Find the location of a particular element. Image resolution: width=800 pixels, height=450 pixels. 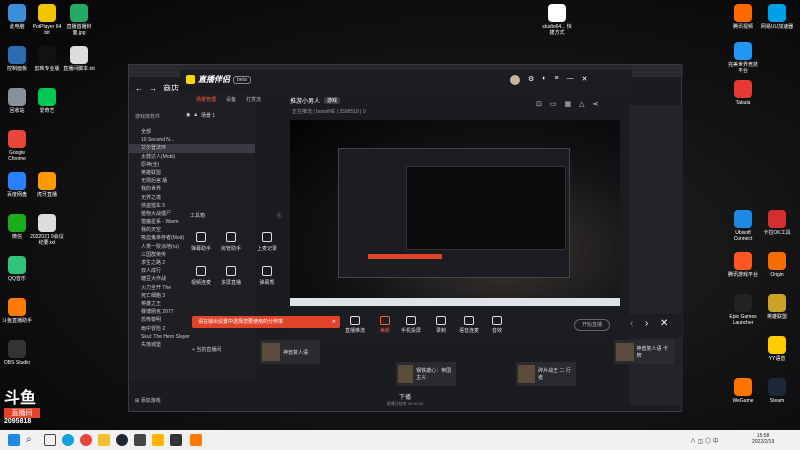

next-arrow-icon: › is located at coordinates (646, 323).